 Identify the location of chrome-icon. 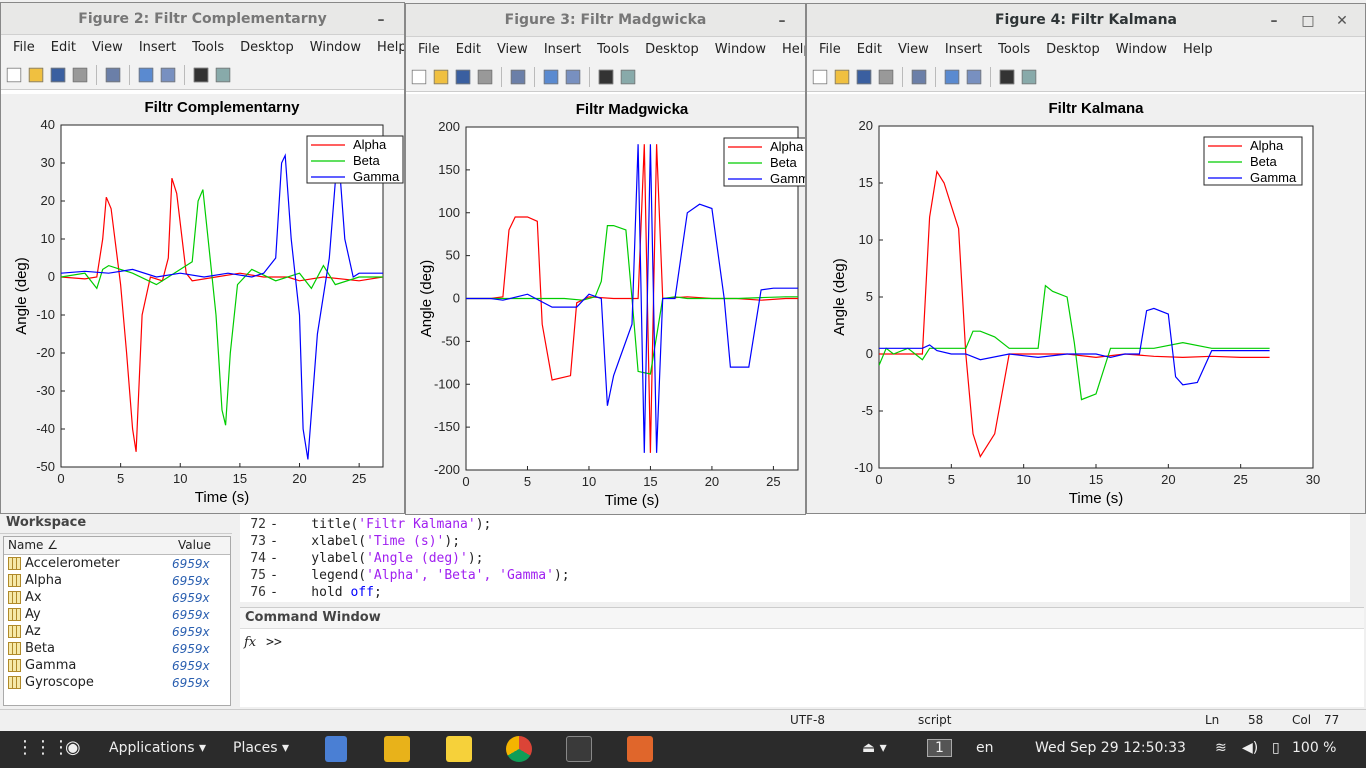
(519, 749).